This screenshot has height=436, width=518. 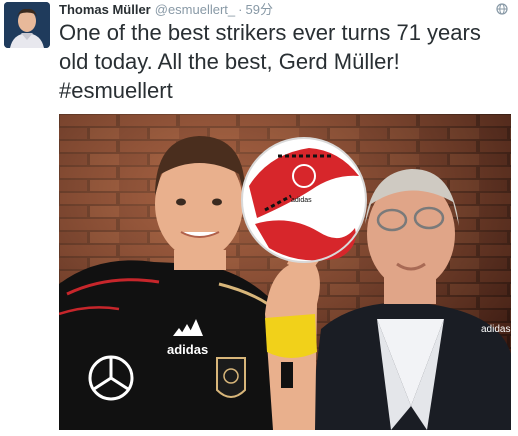 I want to click on crest-icon, so click(x=231, y=377).